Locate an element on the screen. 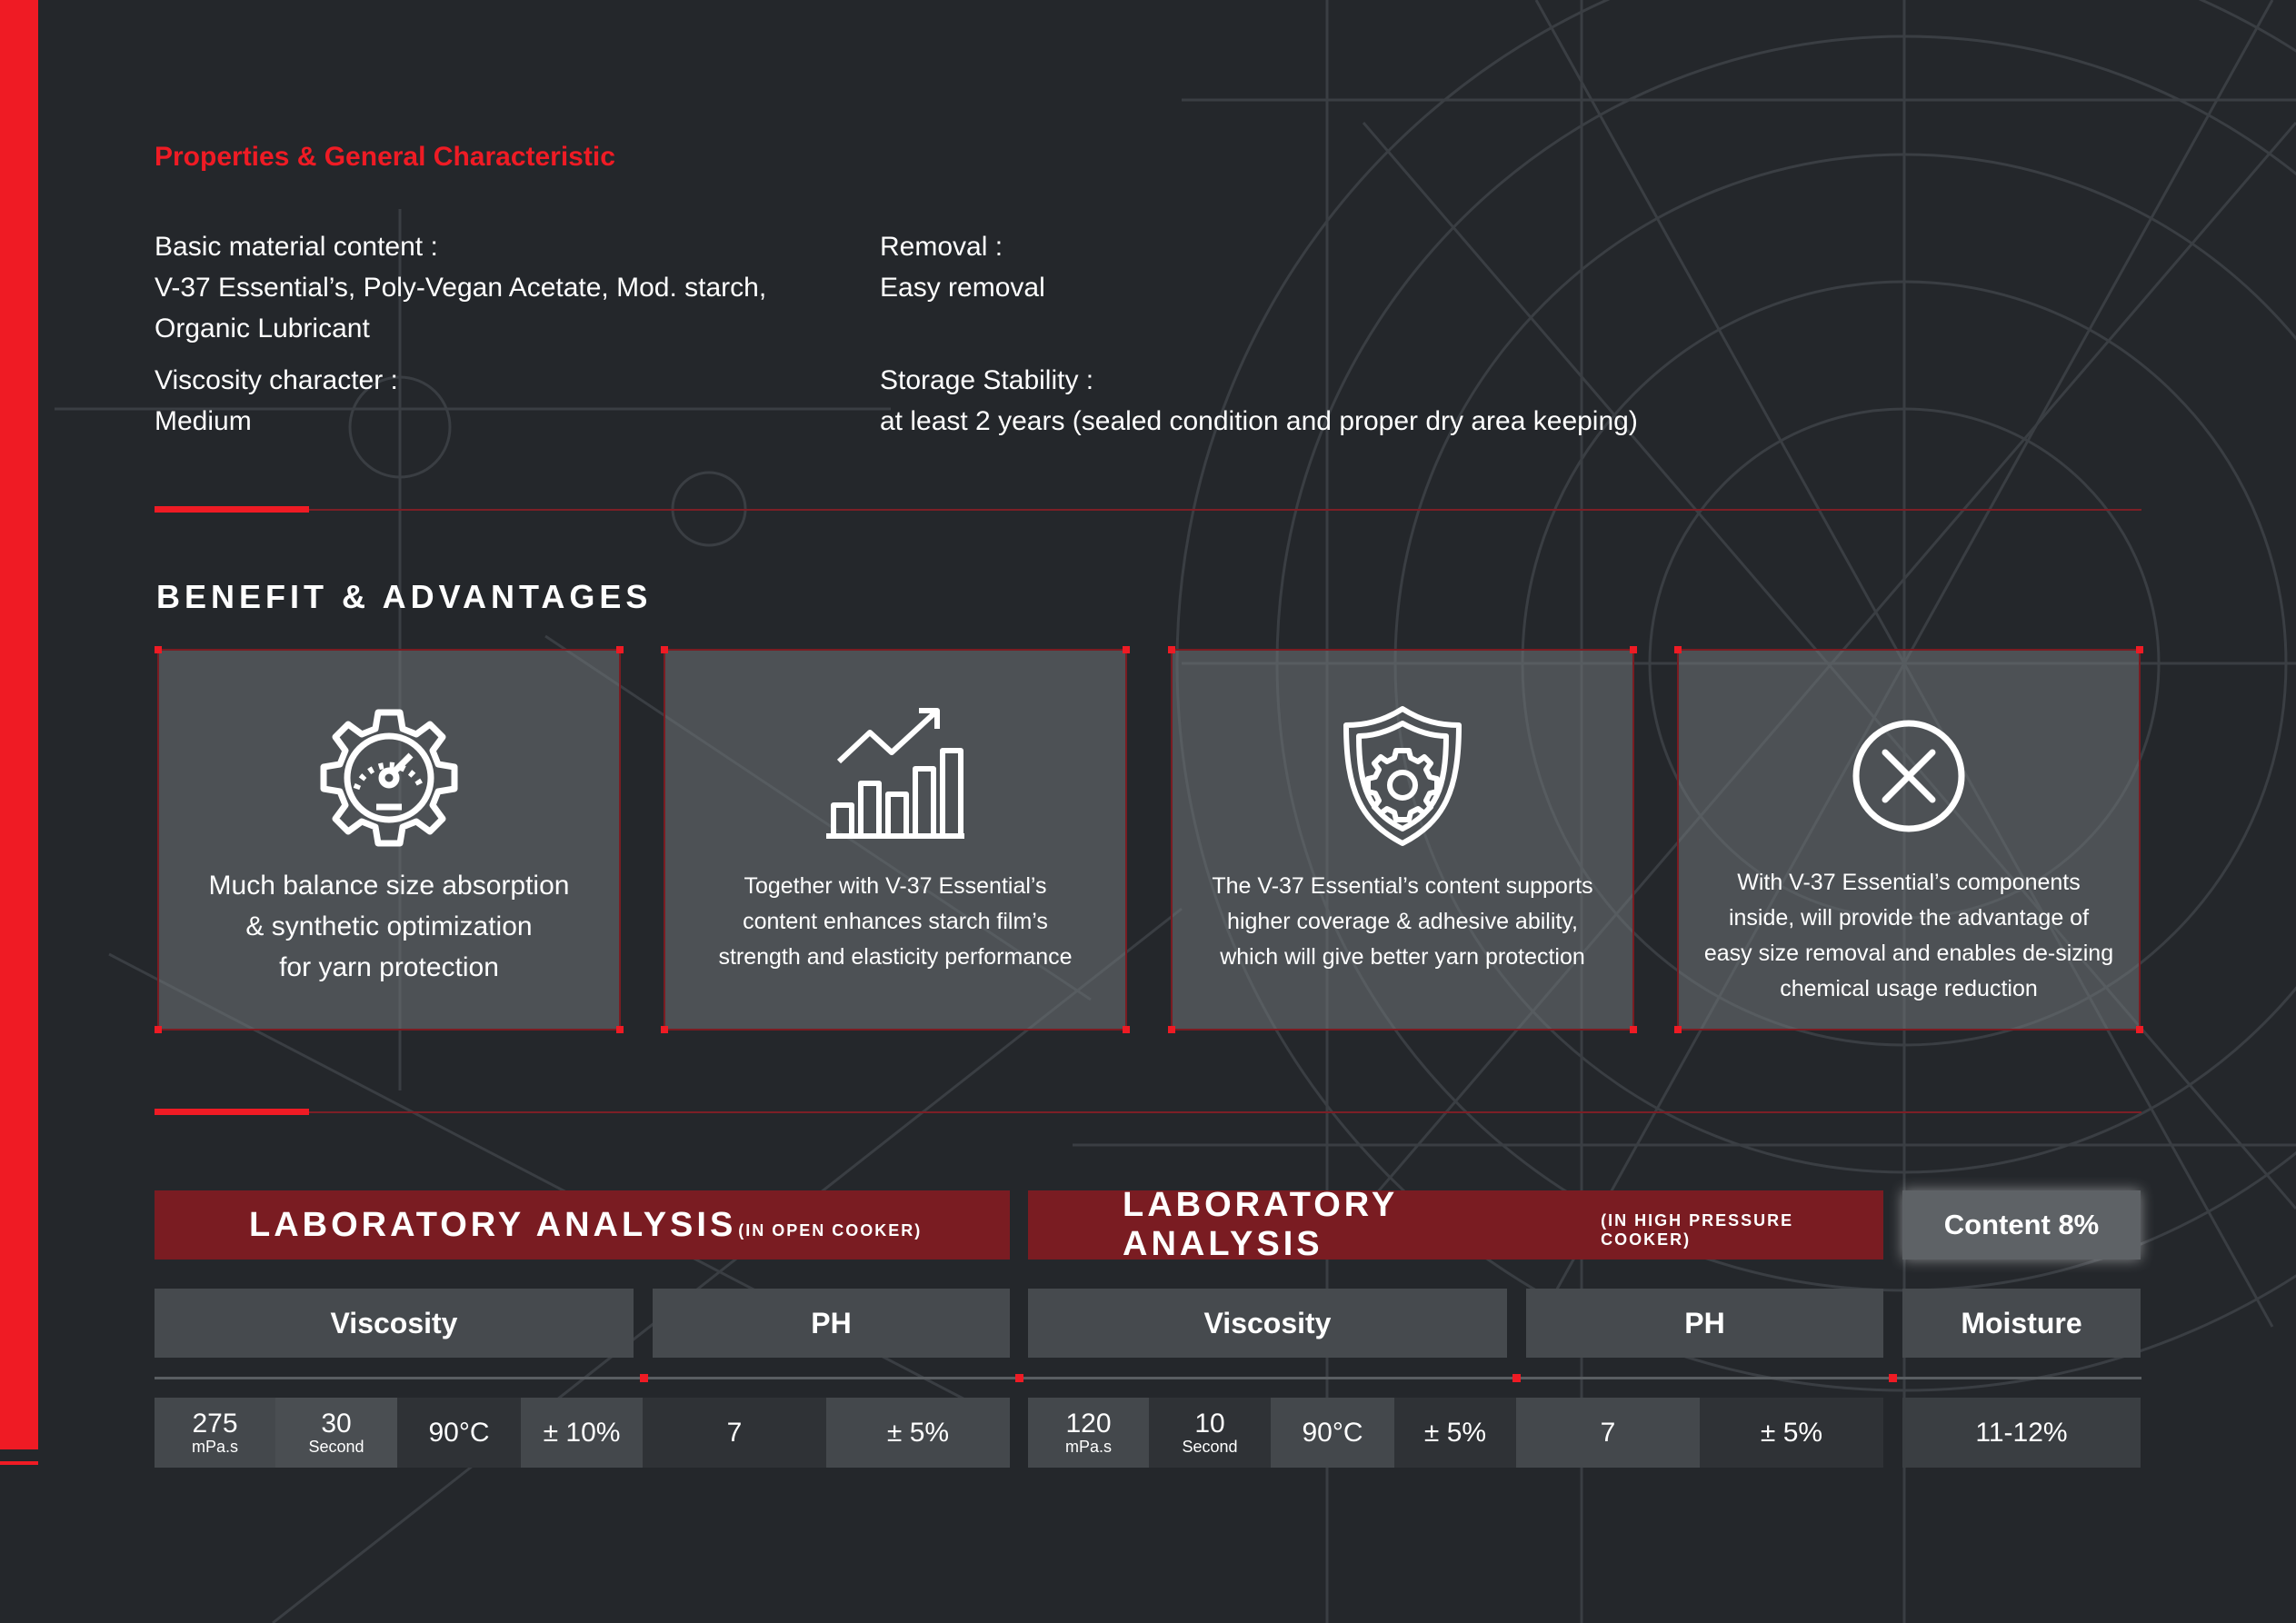 The width and height of the screenshot is (2296, 1623). open-viscosity-tolerance-cell: ± 10% is located at coordinates (582, 1433).